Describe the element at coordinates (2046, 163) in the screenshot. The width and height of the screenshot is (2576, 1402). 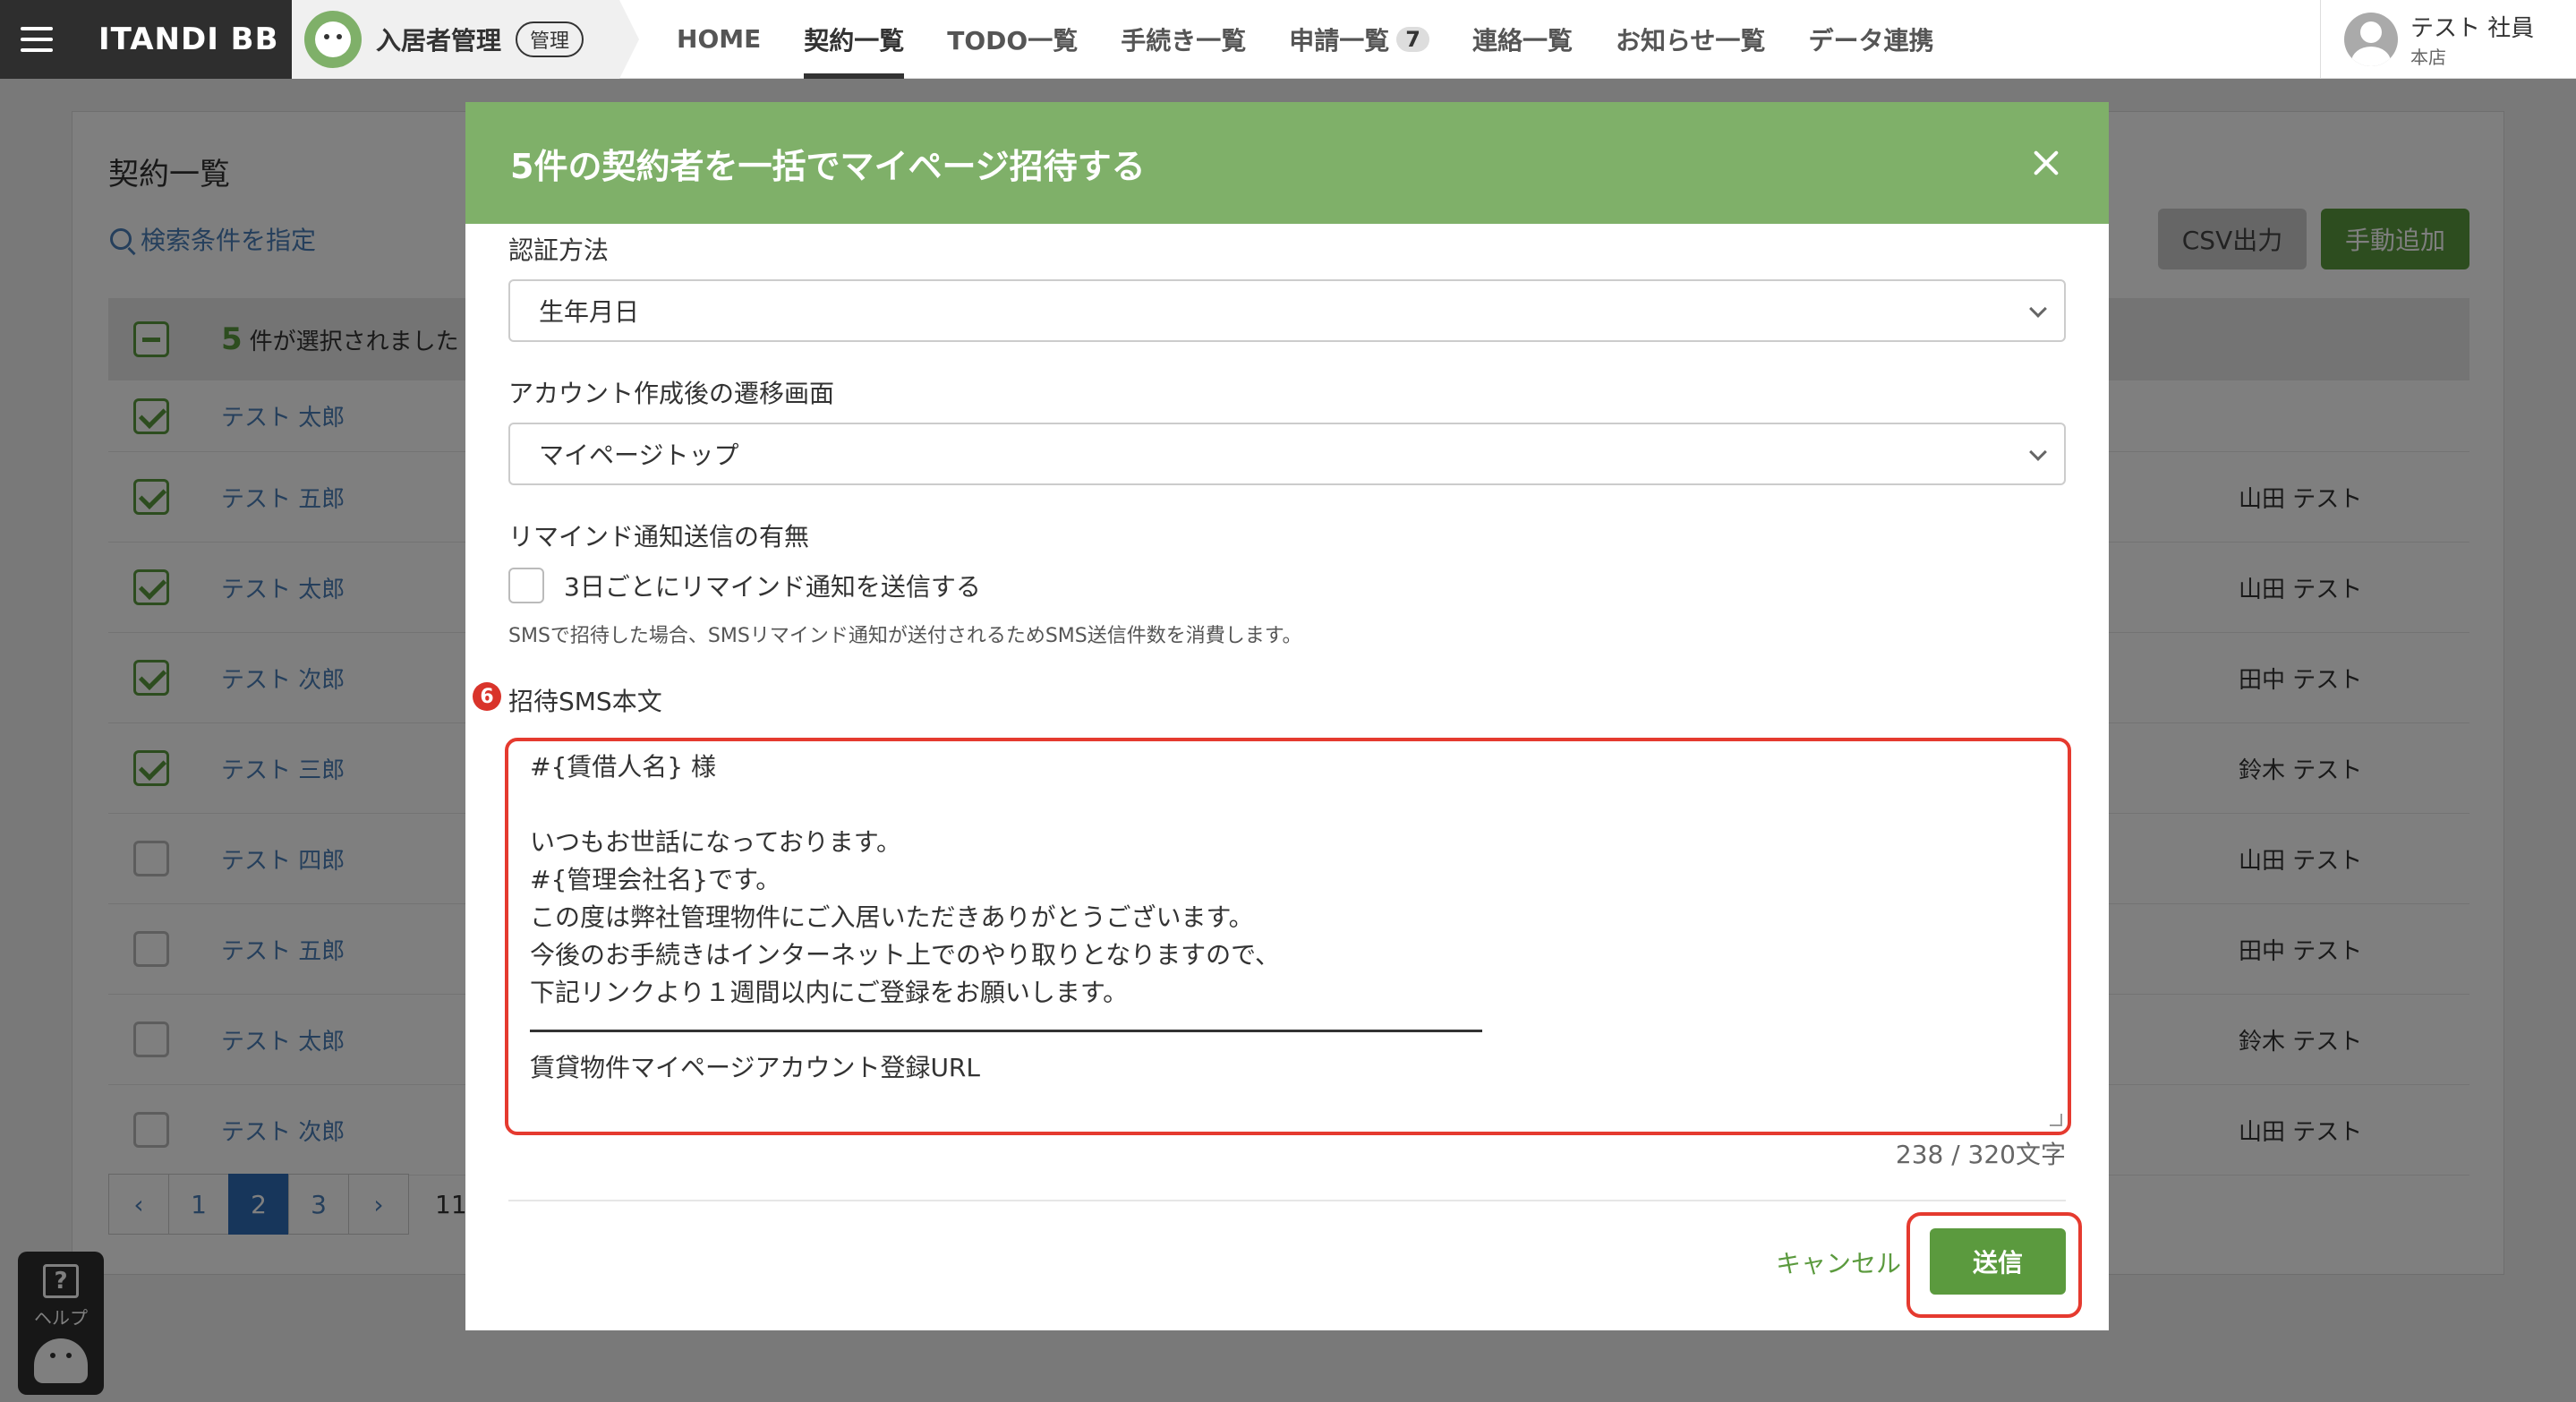
I see `close-icon` at that location.